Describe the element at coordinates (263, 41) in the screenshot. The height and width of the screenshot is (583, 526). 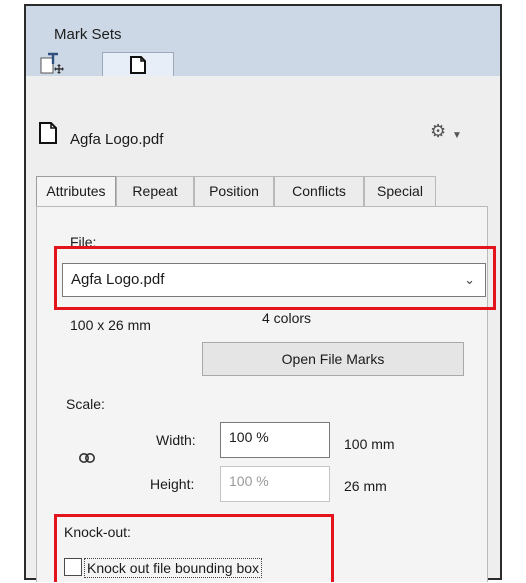
I see `mark-sets-header: Mark Sets` at that location.